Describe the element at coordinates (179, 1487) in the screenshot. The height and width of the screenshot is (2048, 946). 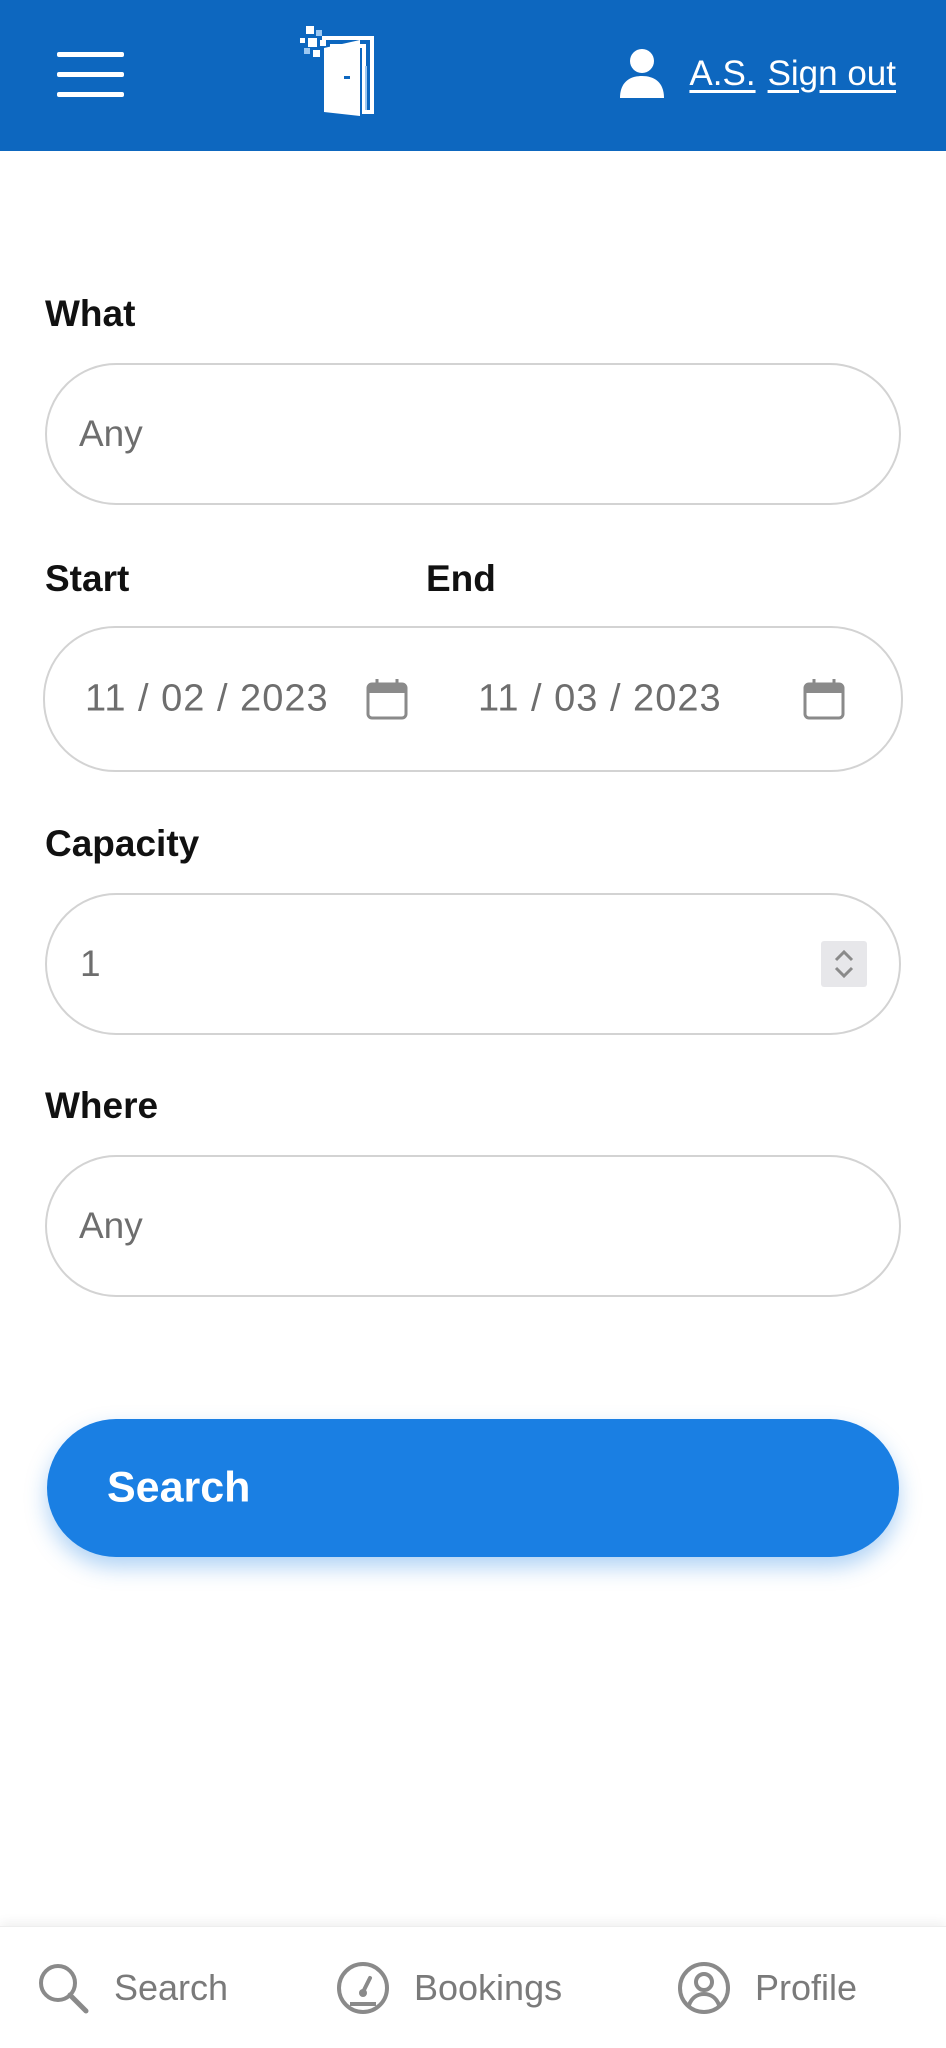
I see `search-button-label: Search` at that location.